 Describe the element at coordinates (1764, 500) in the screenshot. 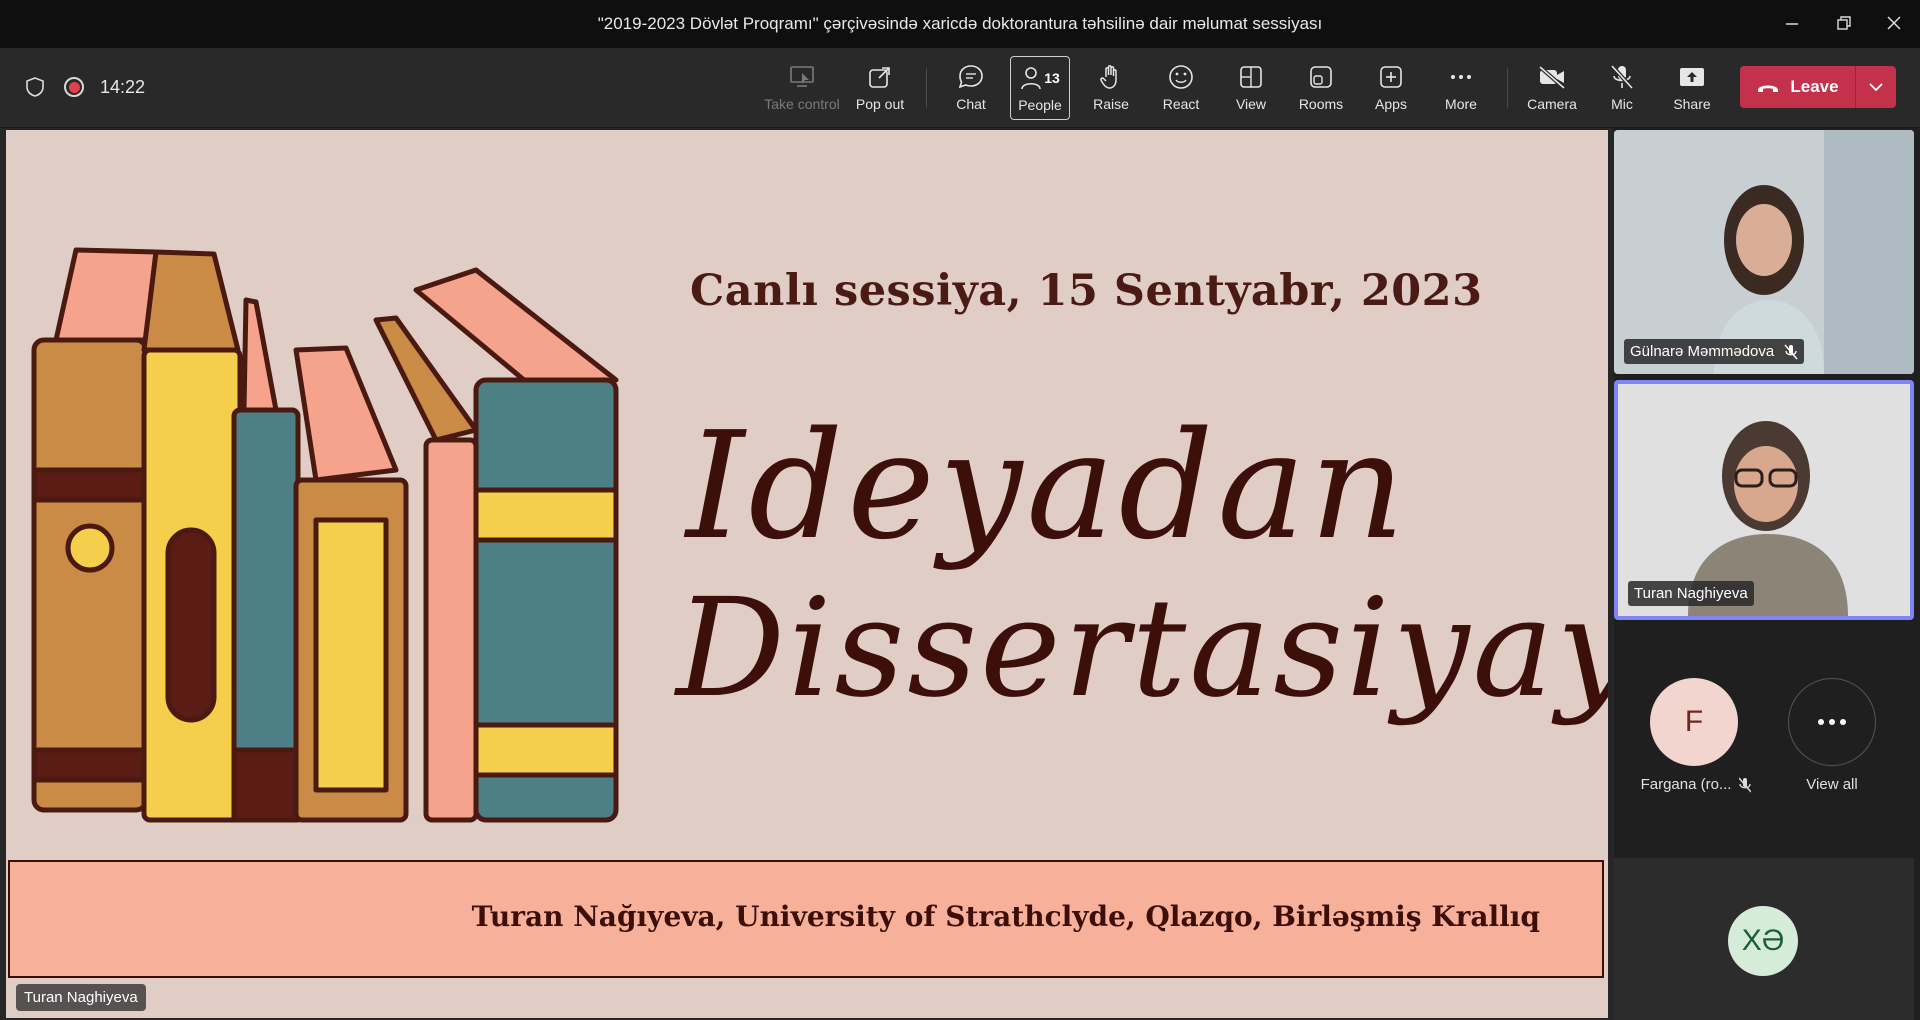

I see `active-speaker-video-tile: Turan Naghiyeva` at that location.